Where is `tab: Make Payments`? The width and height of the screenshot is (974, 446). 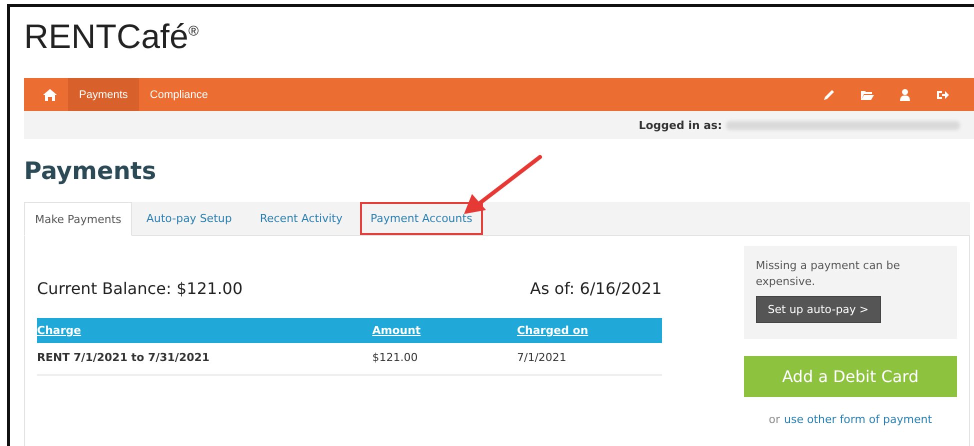
tab: Make Payments is located at coordinates (78, 219).